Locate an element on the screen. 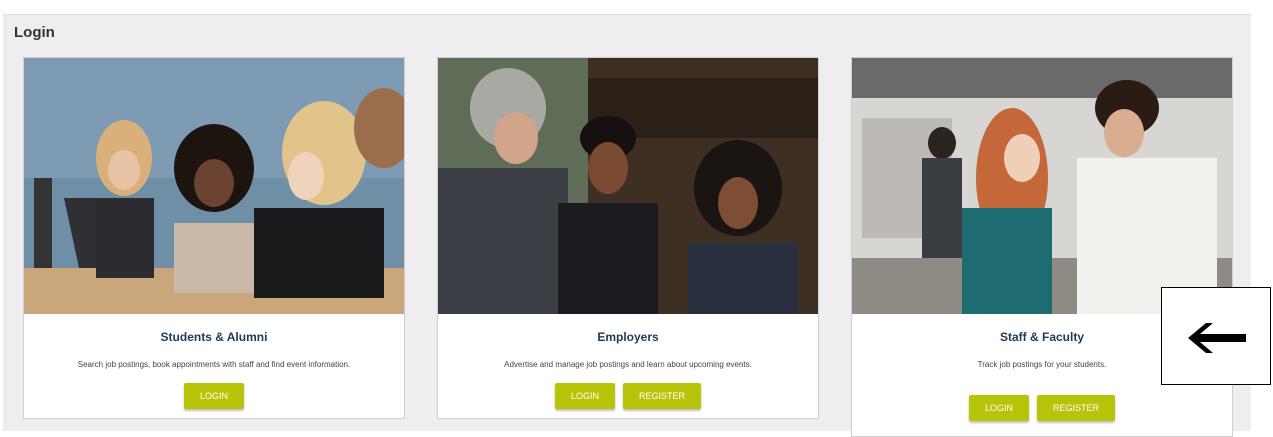  card-title: Students & Alumni is located at coordinates (214, 337).